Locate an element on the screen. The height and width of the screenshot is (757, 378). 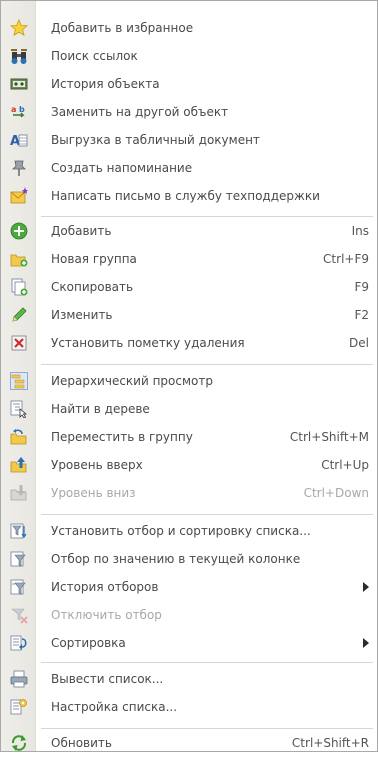
menu-item-level-down: Уровень вниз Ctrl+Down is located at coordinates (189, 493).